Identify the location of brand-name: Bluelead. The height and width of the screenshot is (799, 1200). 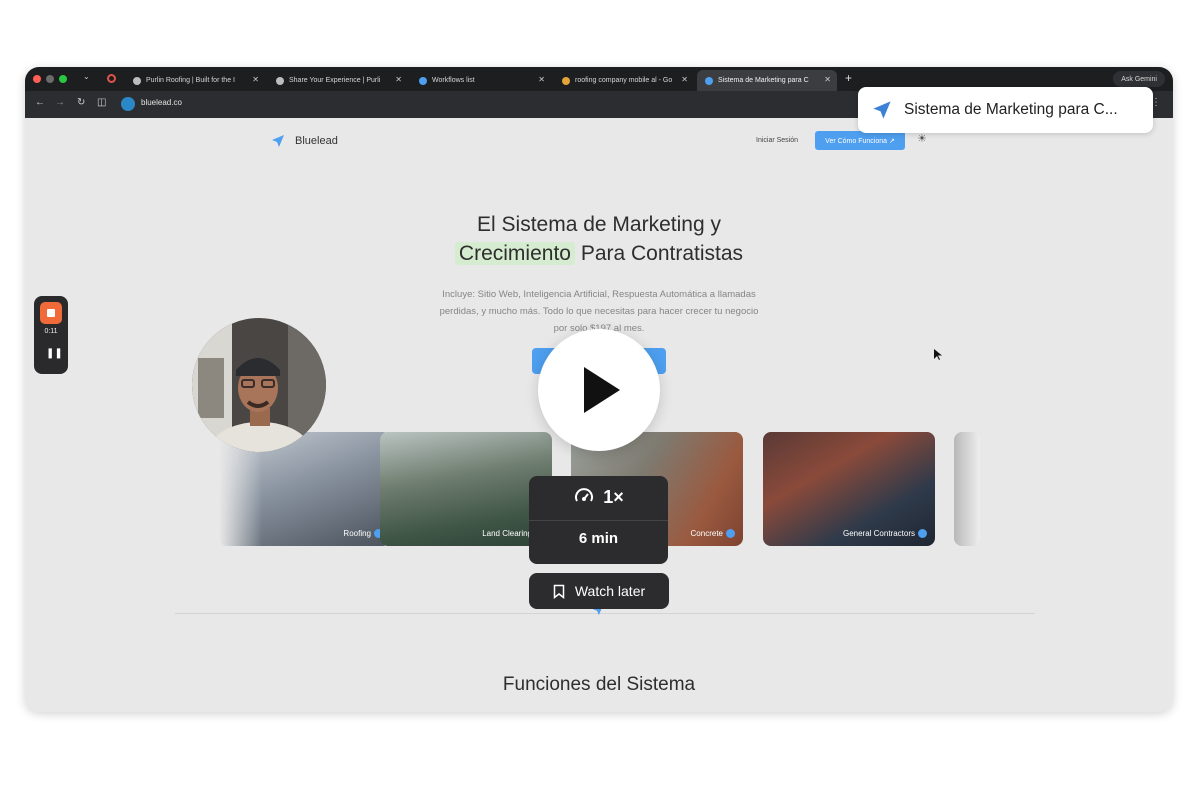
(316, 141).